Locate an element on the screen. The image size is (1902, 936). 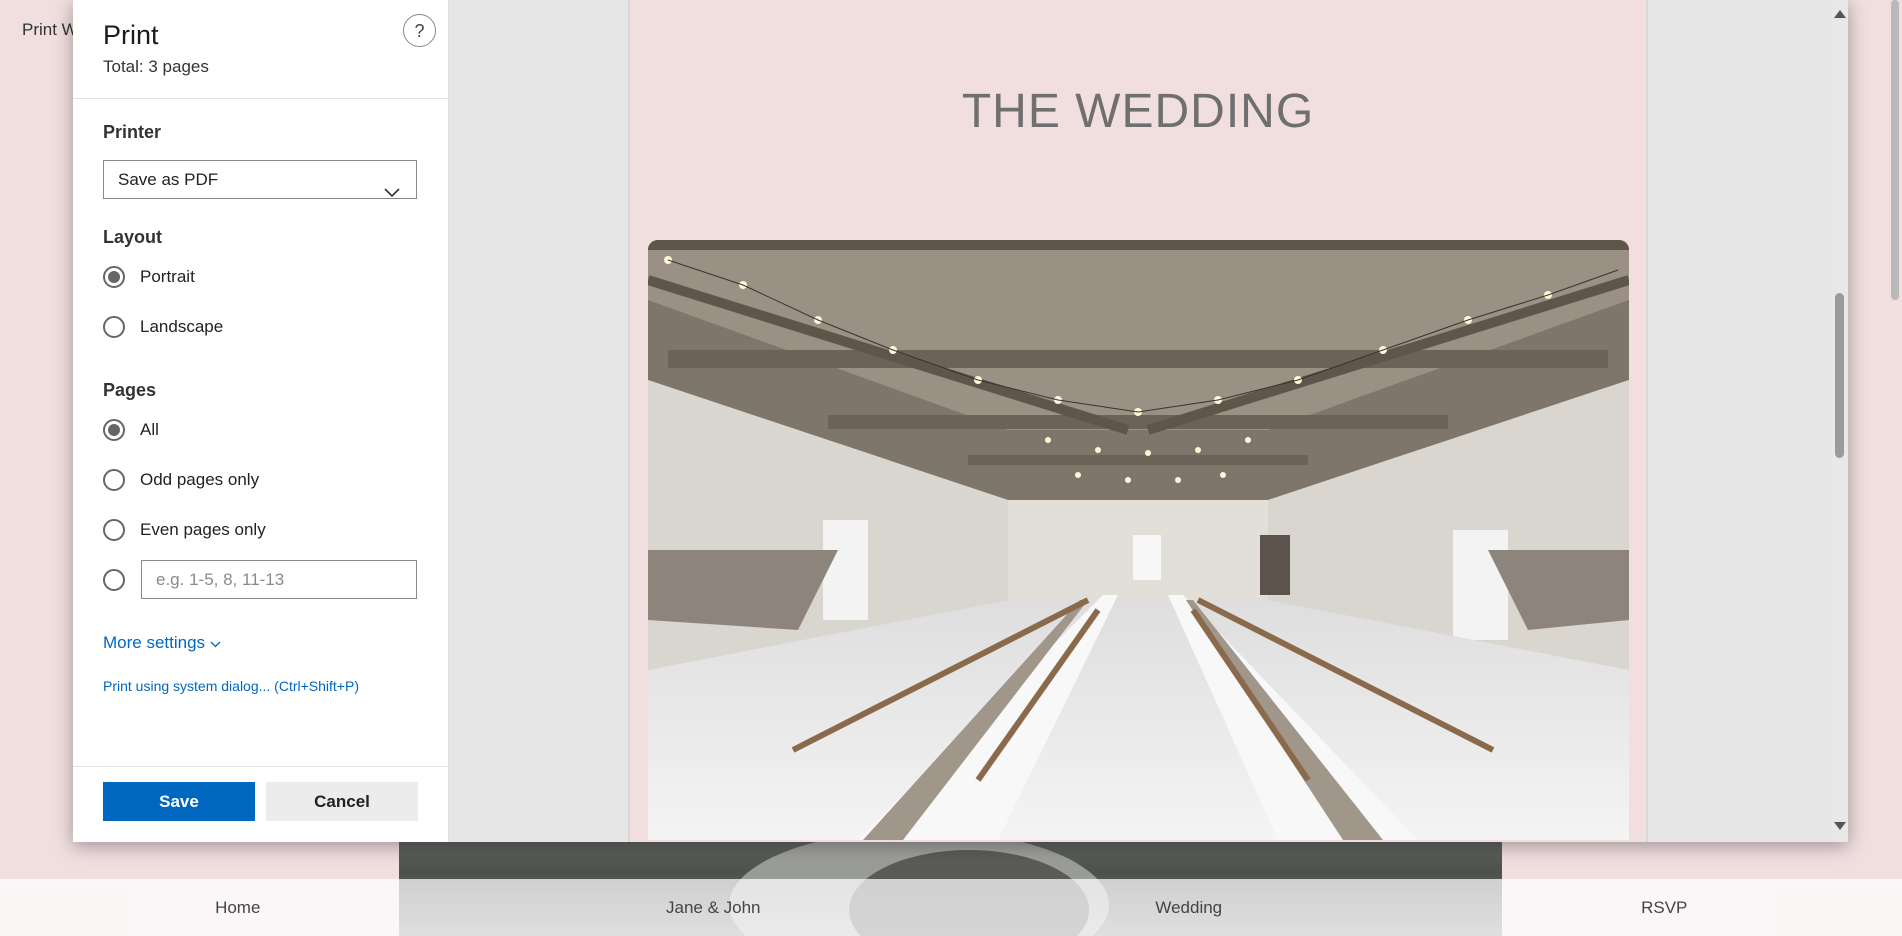
page-scrollbar is located at coordinates (1895, 468).